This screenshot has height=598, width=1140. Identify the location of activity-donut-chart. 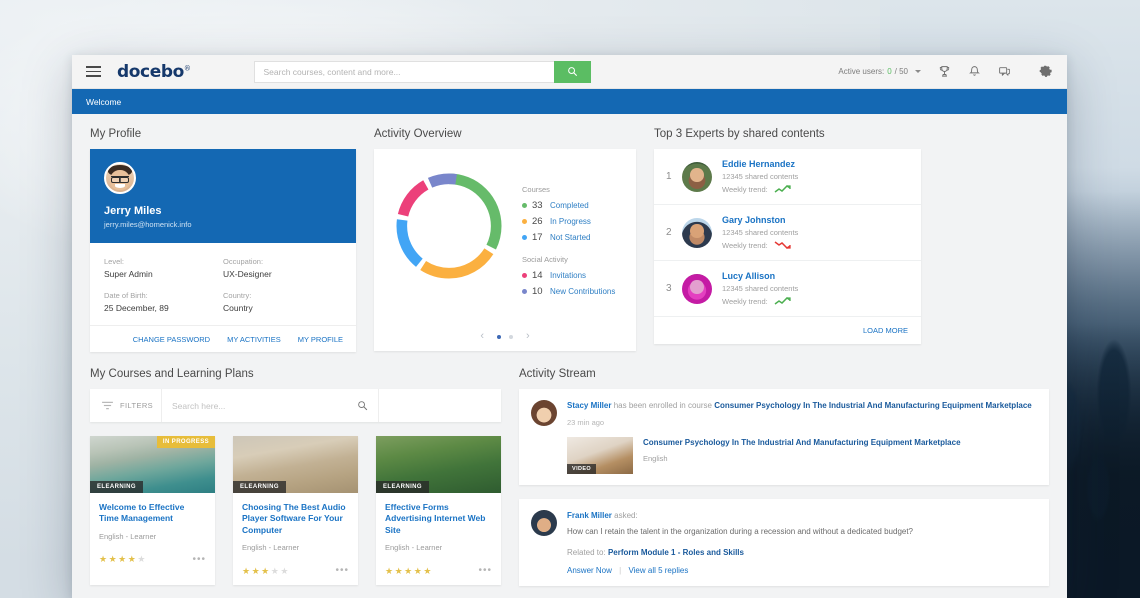
(449, 226).